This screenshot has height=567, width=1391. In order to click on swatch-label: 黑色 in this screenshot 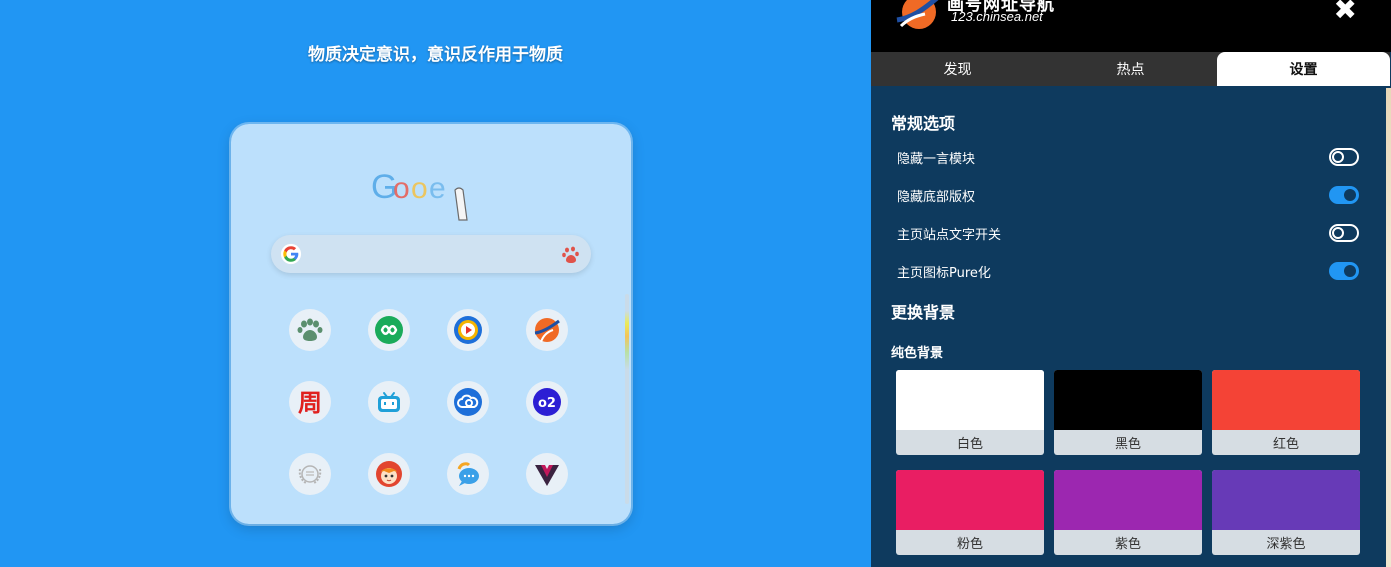, I will do `click(1127, 444)`.